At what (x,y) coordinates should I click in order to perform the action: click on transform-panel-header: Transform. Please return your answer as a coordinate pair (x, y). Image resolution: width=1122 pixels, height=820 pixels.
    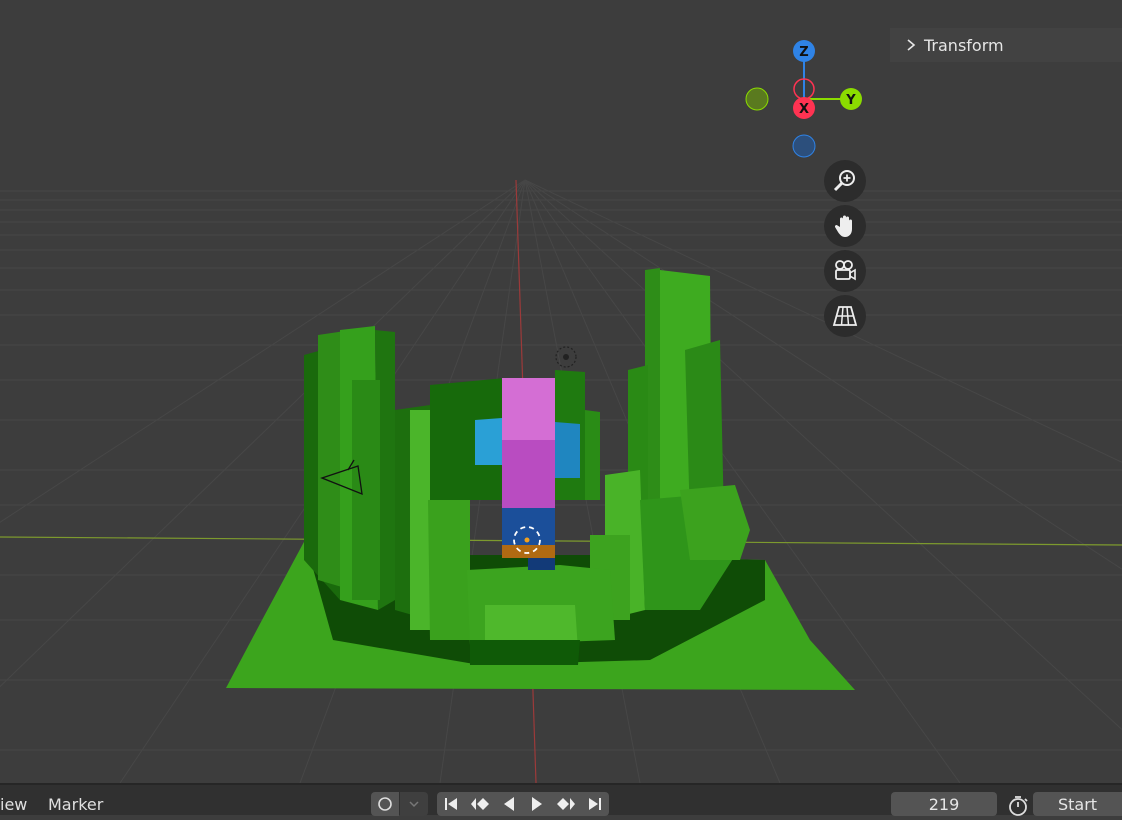
    Looking at the image, I should click on (1006, 45).